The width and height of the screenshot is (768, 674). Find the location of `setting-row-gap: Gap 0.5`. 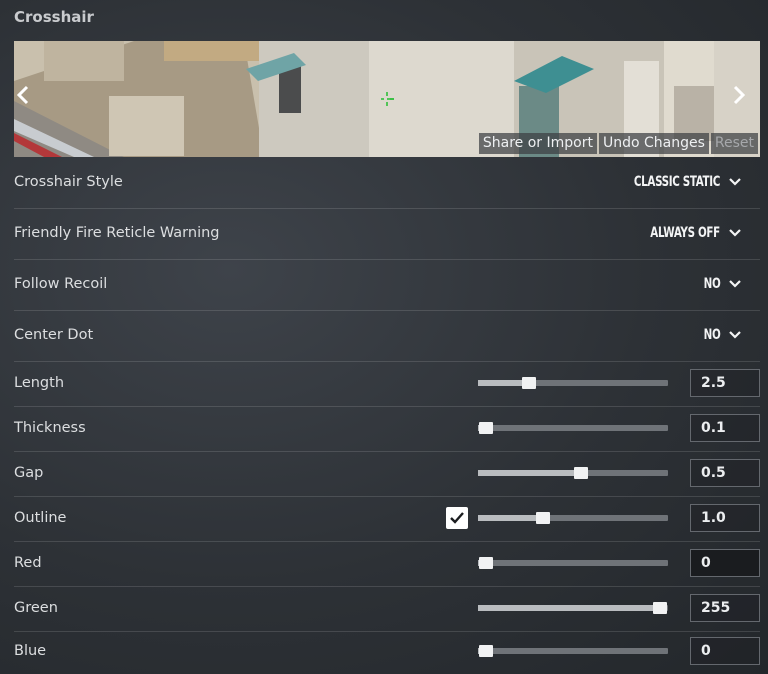

setting-row-gap: Gap 0.5 is located at coordinates (387, 474).